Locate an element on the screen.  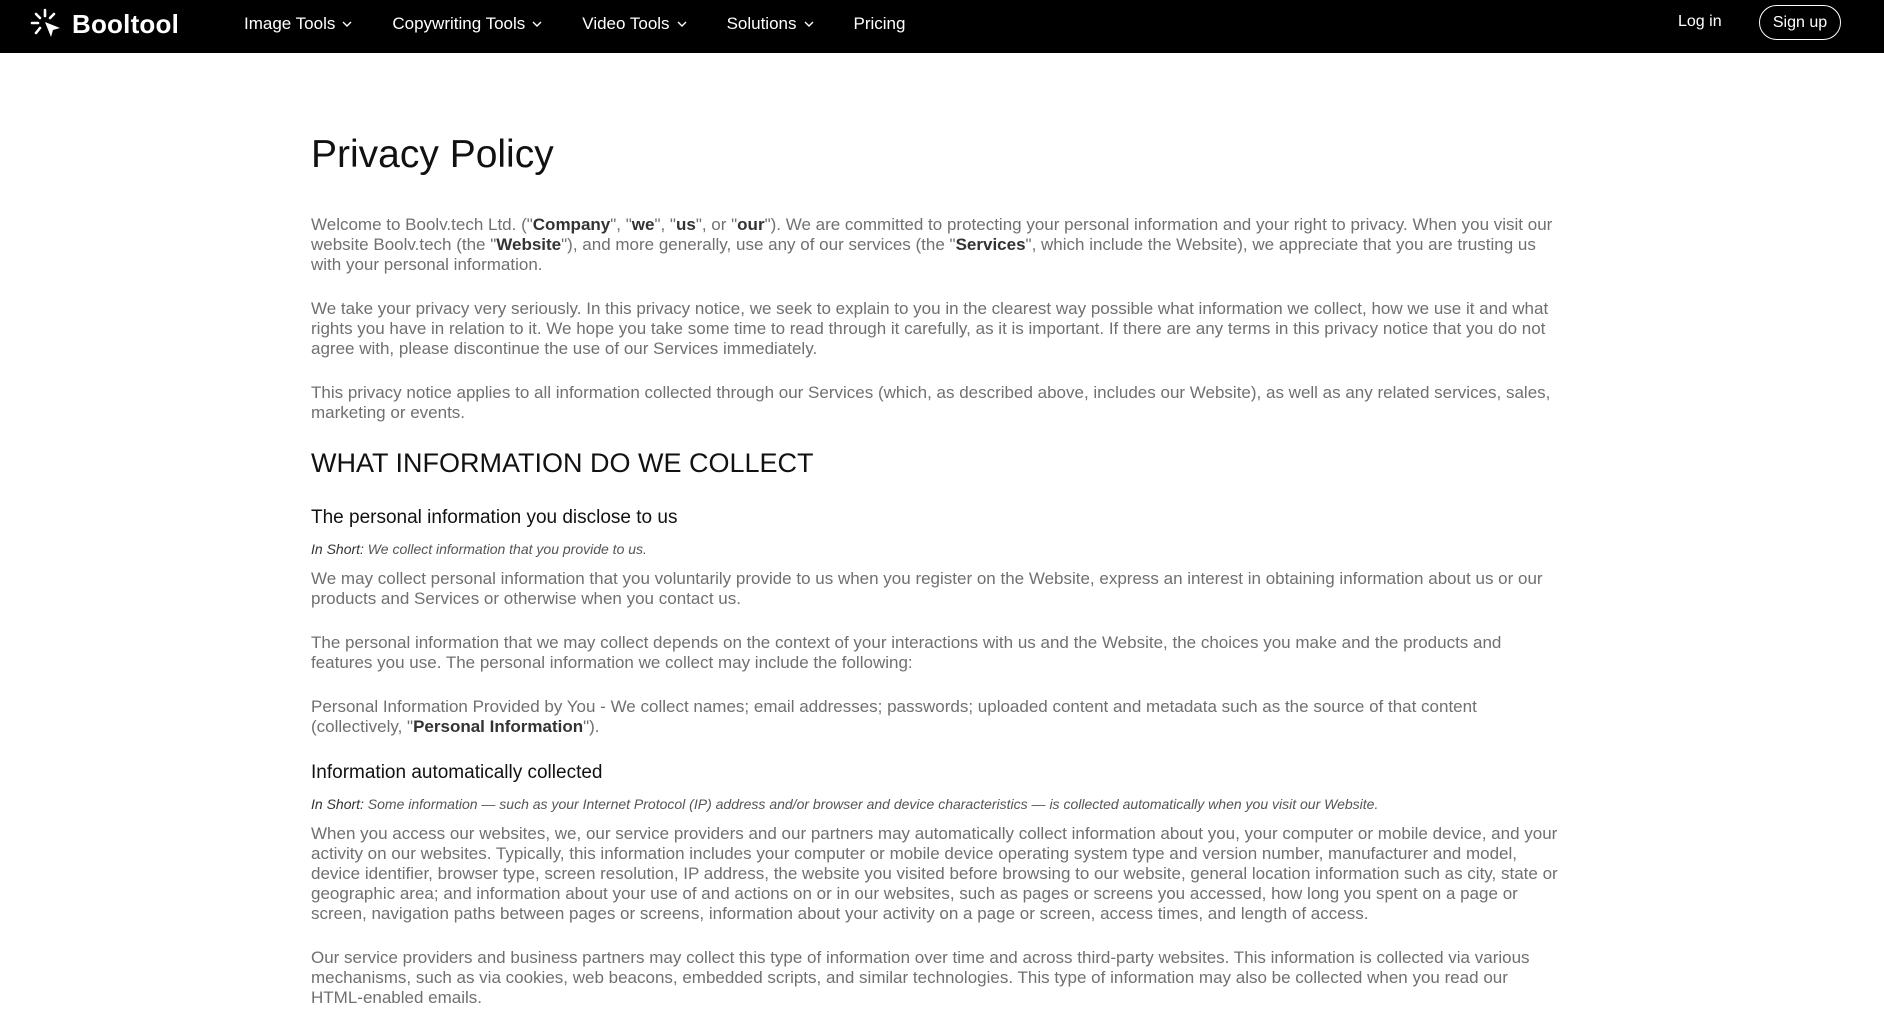
defined-term: Company is located at coordinates (571, 224).